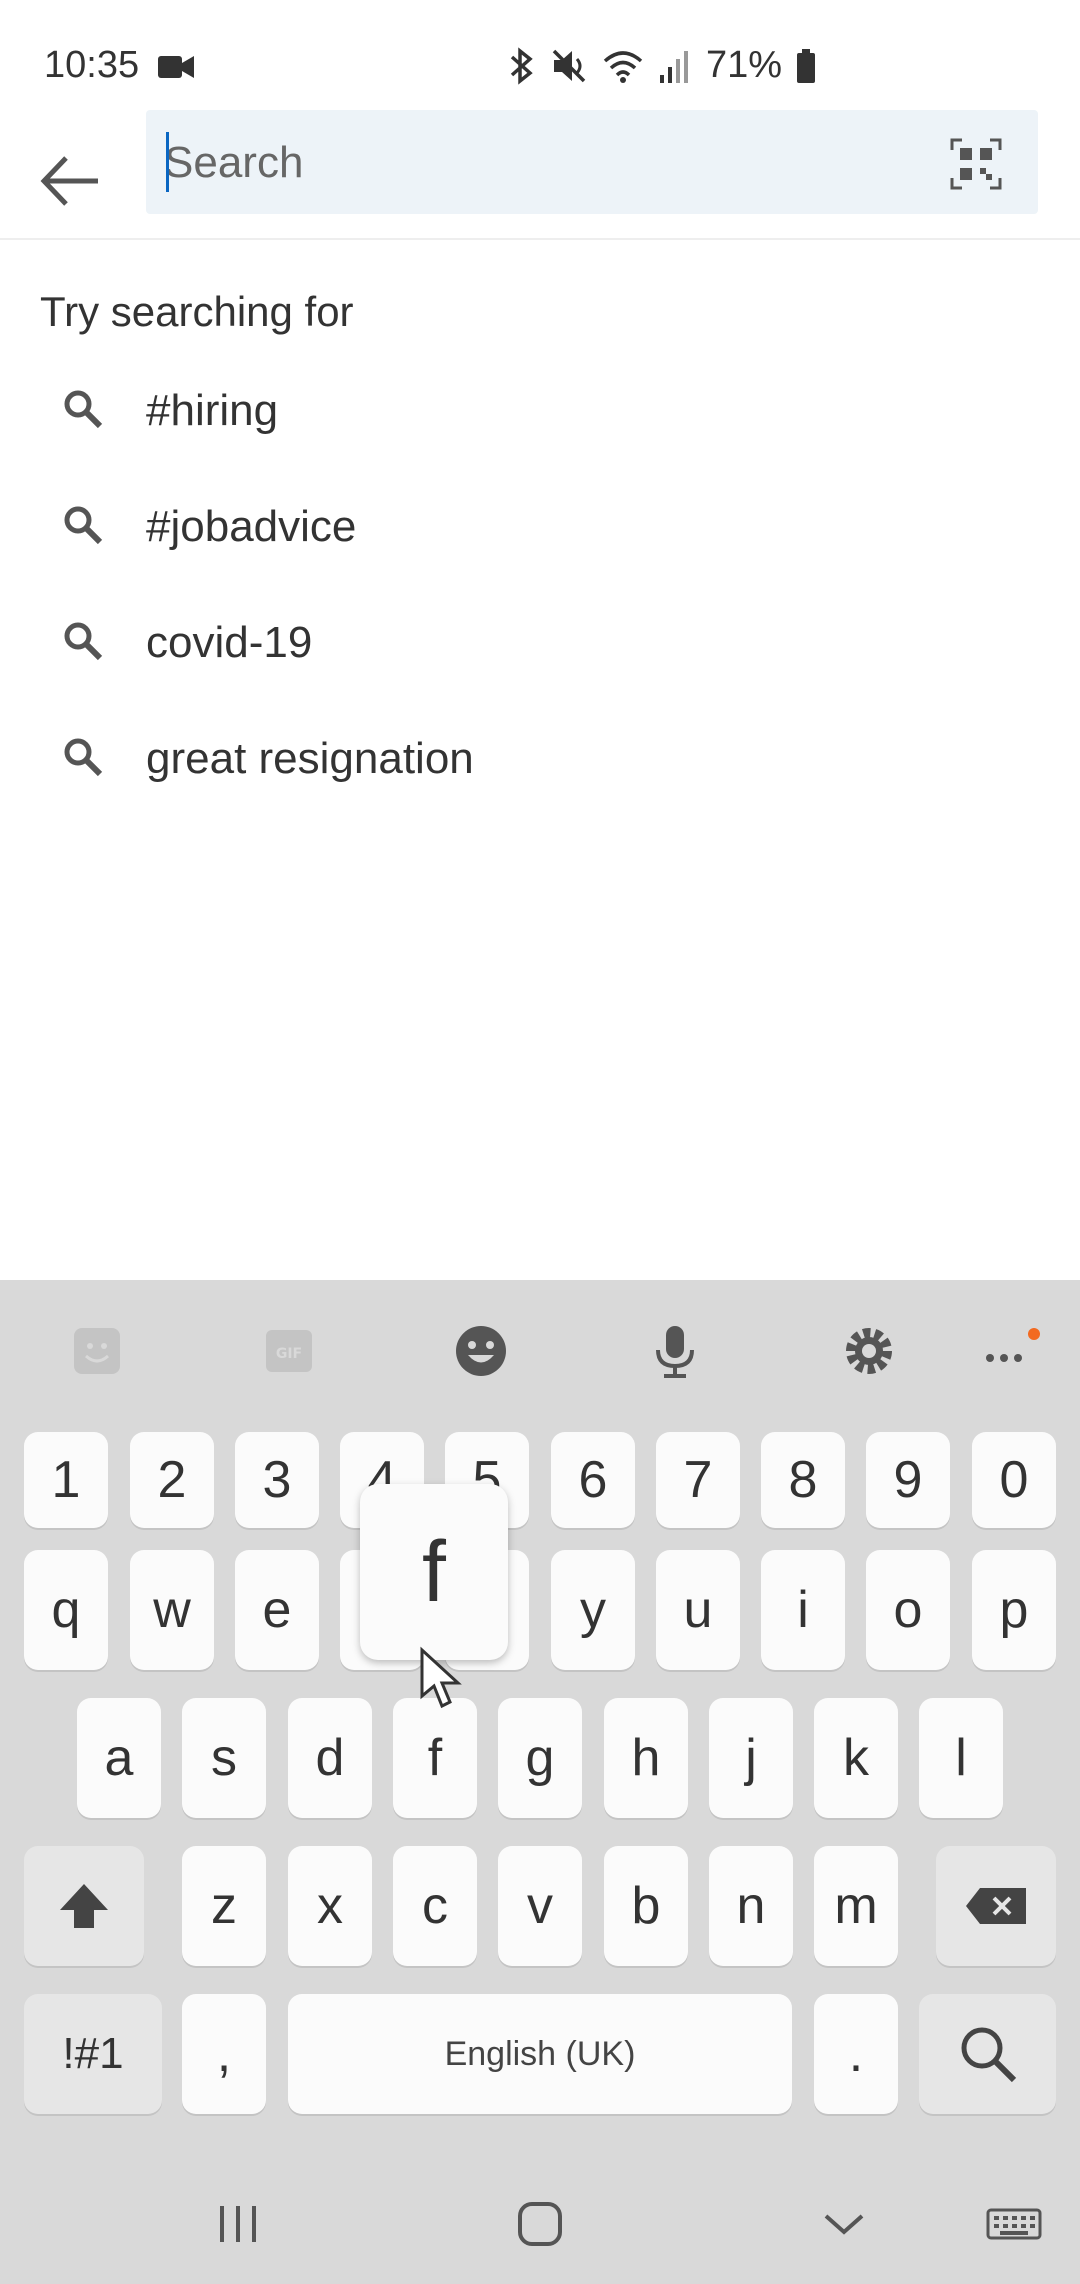 The width and height of the screenshot is (1080, 2284). Describe the element at coordinates (961, 1758) in the screenshot. I see `key-l: l` at that location.